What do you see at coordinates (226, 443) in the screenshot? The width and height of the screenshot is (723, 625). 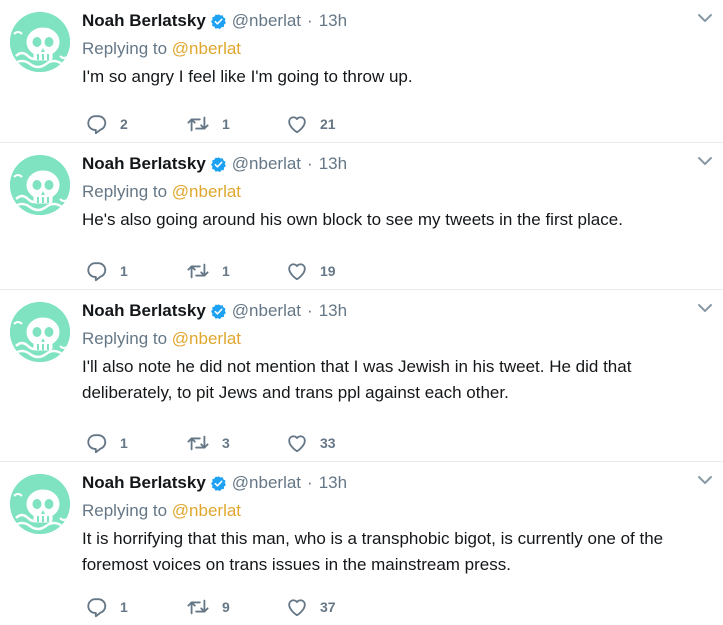 I see `retweet-count: 3` at bounding box center [226, 443].